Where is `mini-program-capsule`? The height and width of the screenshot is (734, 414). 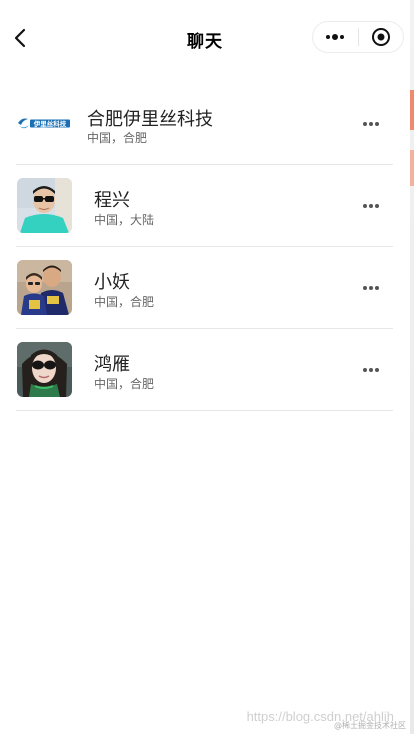 mini-program-capsule is located at coordinates (358, 37).